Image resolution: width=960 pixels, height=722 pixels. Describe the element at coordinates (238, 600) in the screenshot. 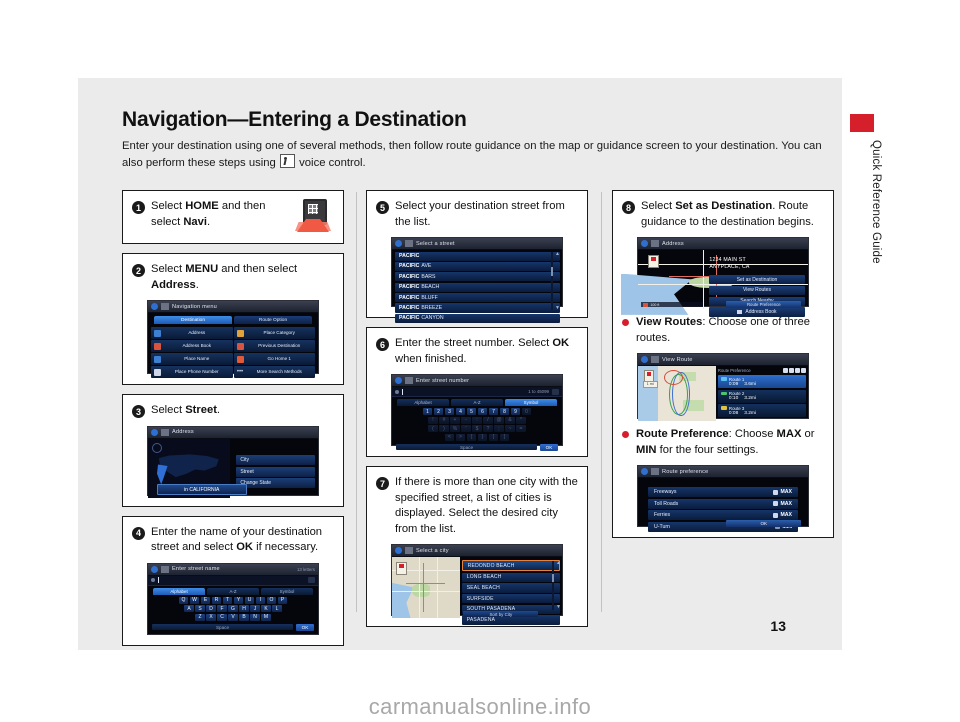

I see `key: Y` at that location.